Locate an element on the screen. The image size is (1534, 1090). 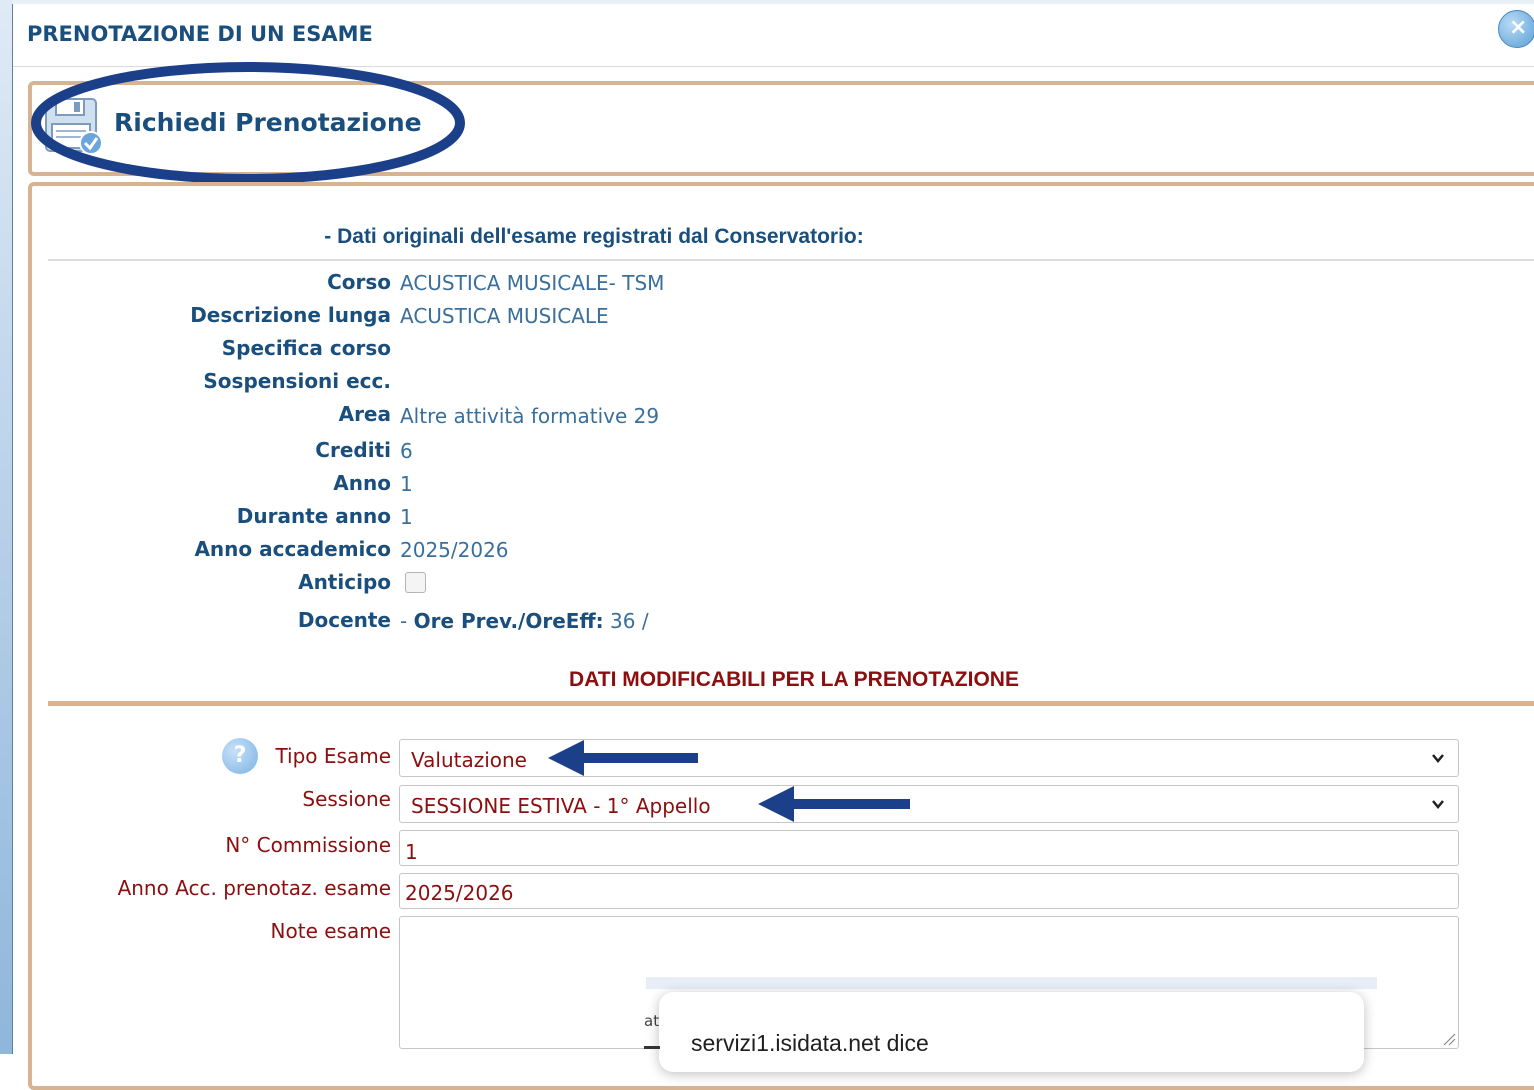
dialog-title: PRENOTAZIONE DI UN ESAME is located at coordinates (200, 34).